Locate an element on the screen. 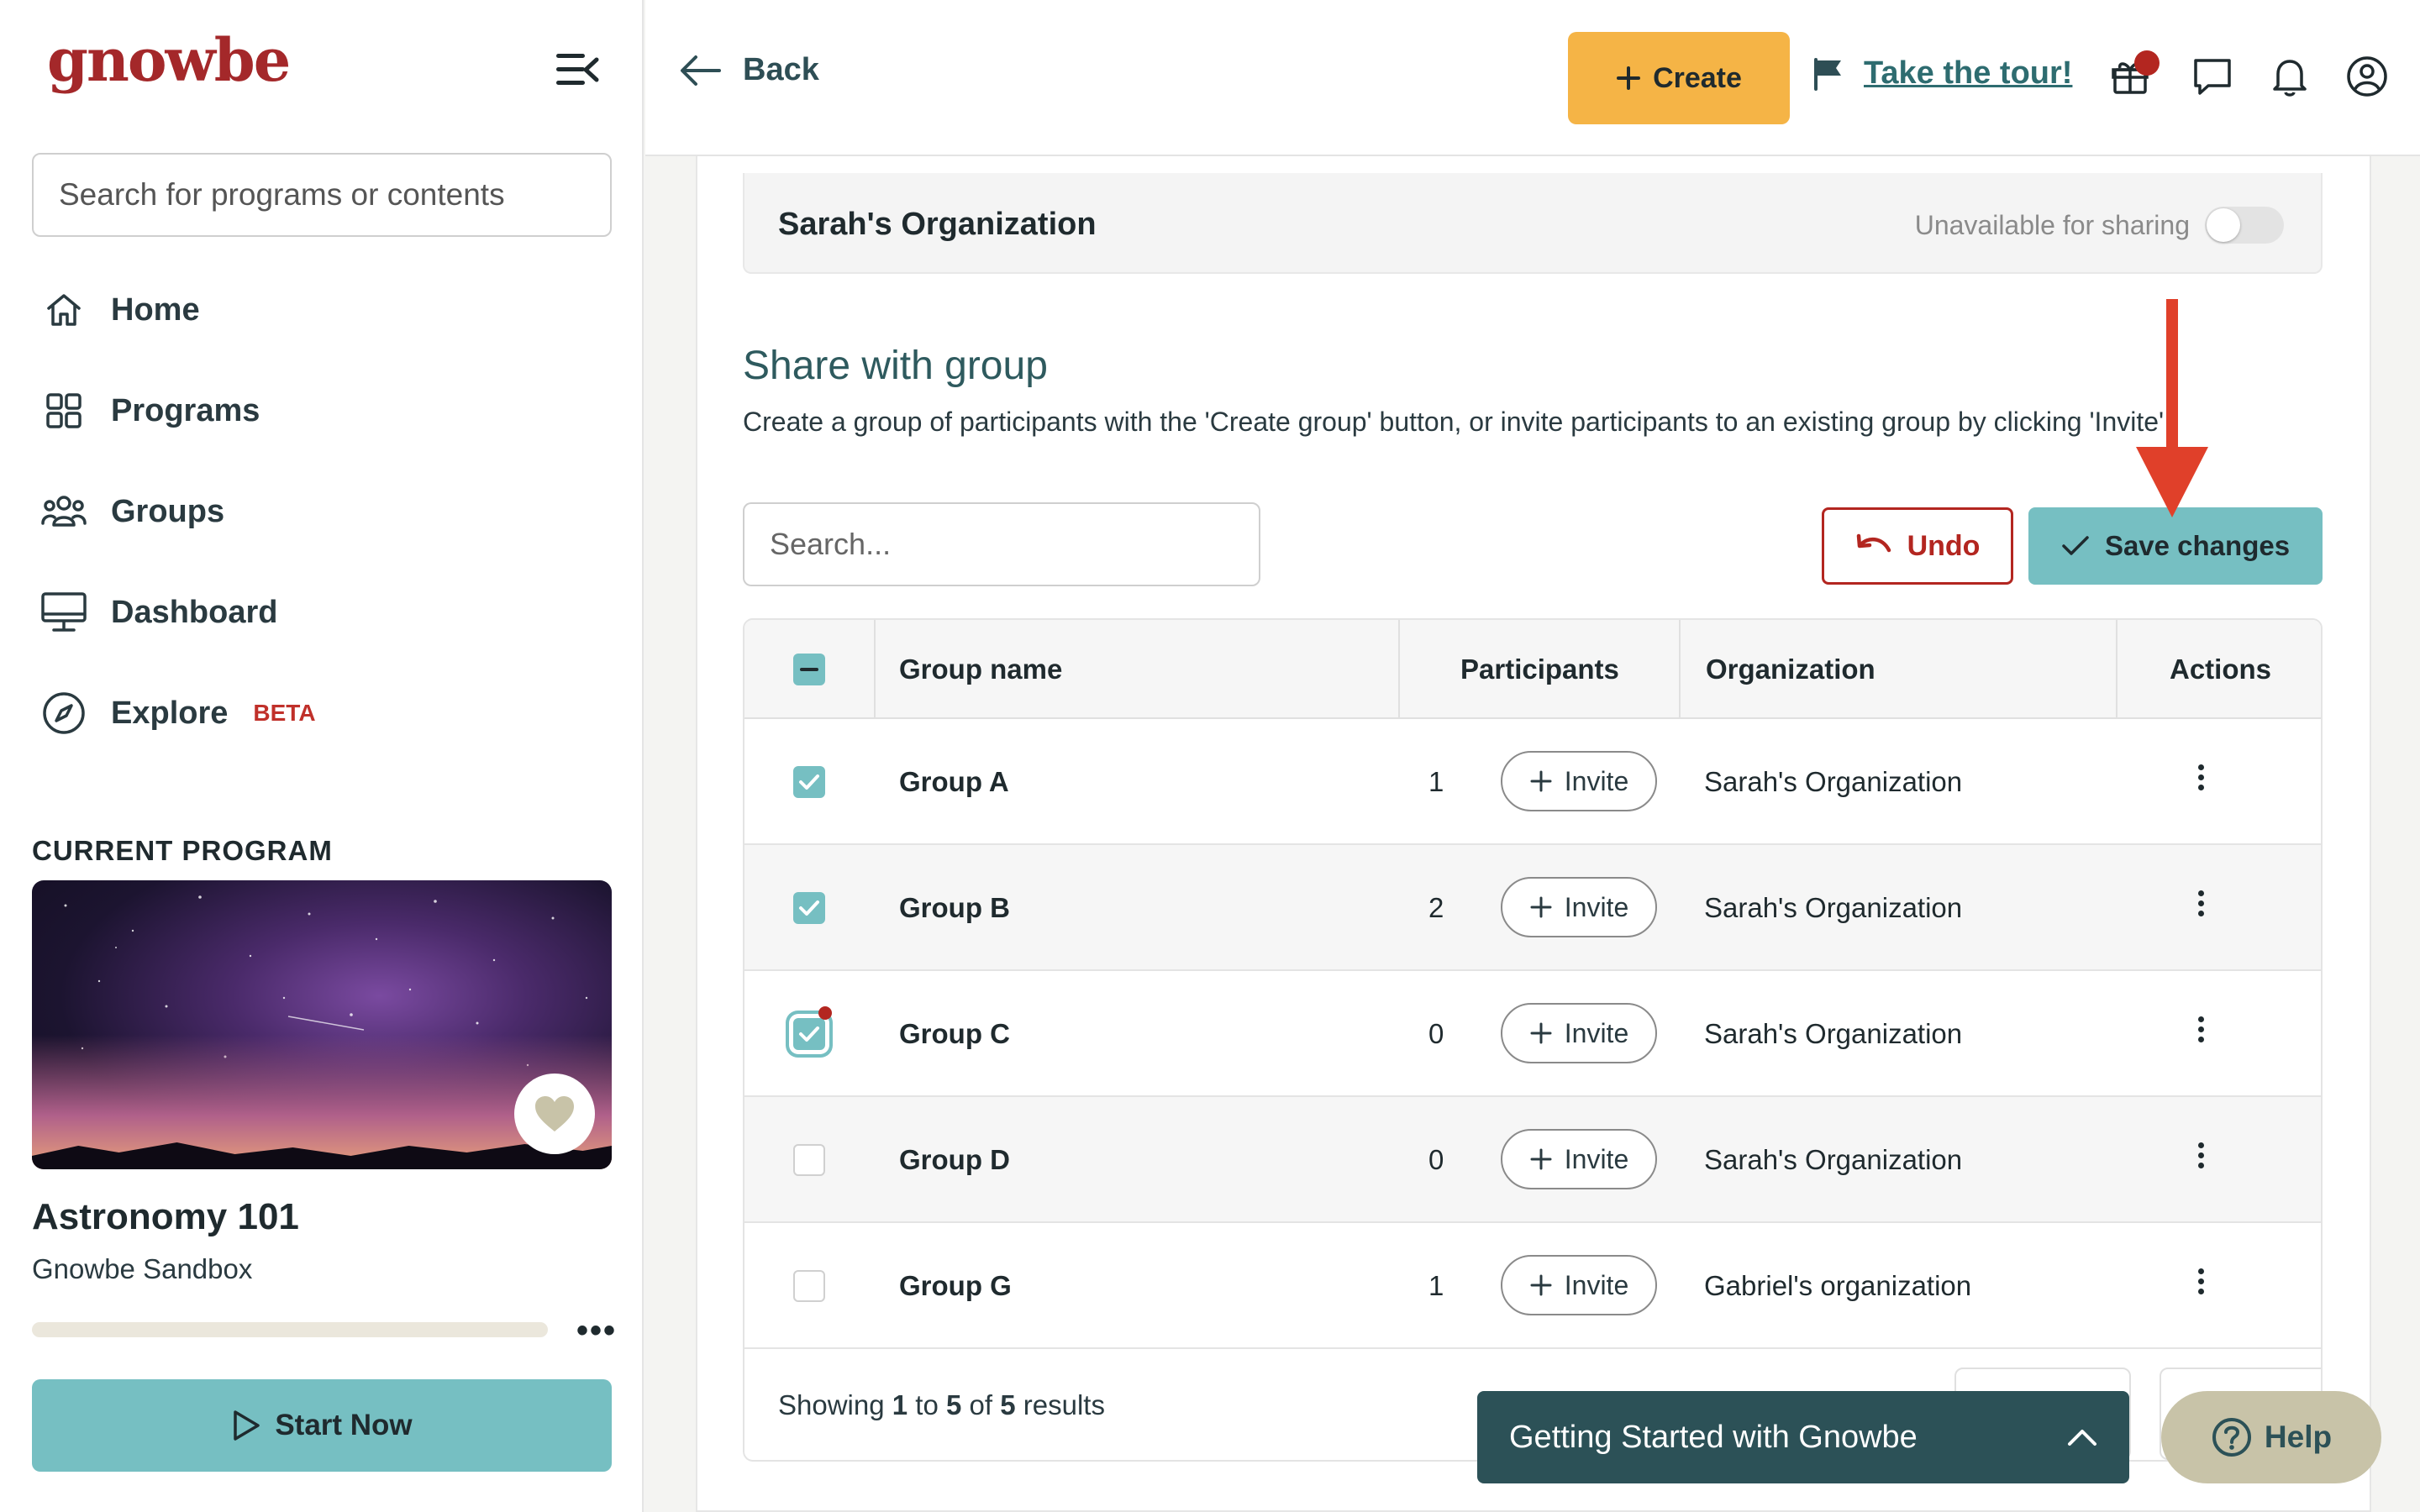 This screenshot has height=1512, width=2420. getting-started-label: Getting Started with Gnowbe is located at coordinates (1713, 1437).